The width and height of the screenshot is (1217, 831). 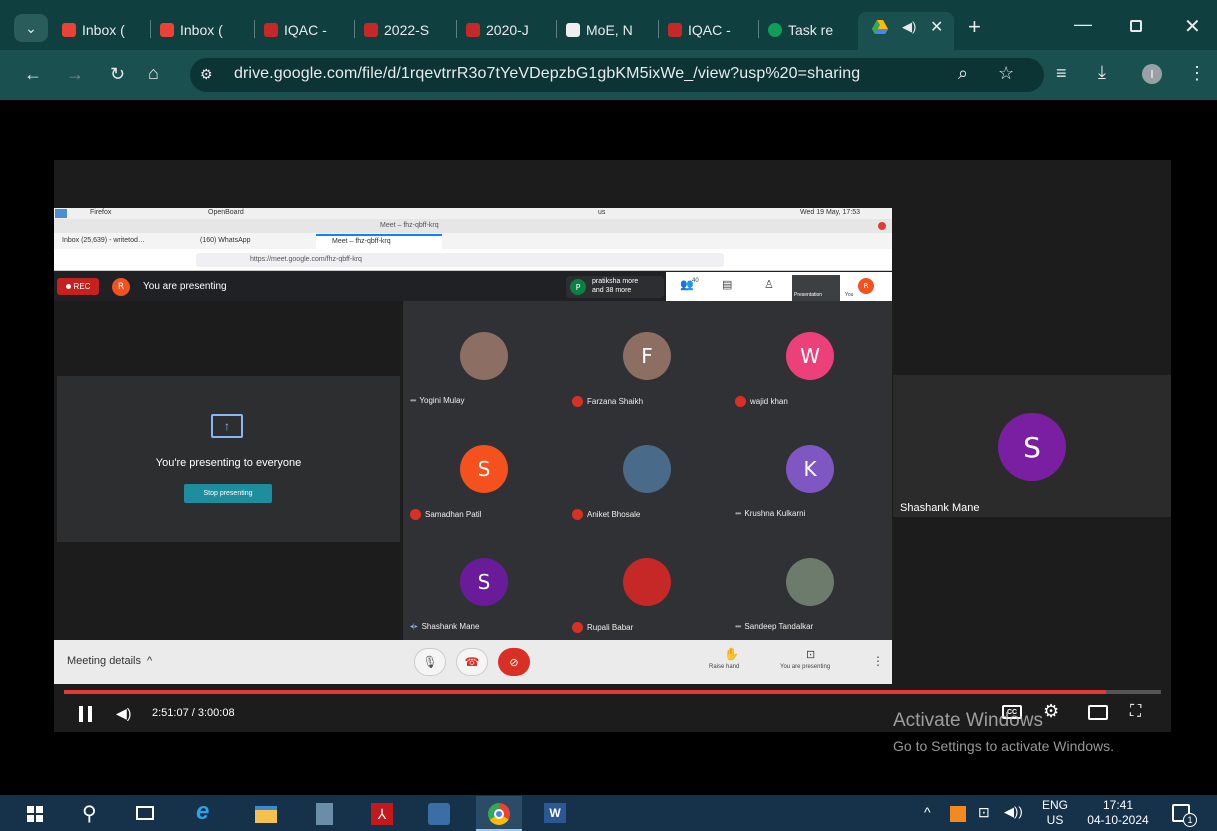 I want to click on you-are-presenting-button: You are presenting, so click(x=805, y=667).